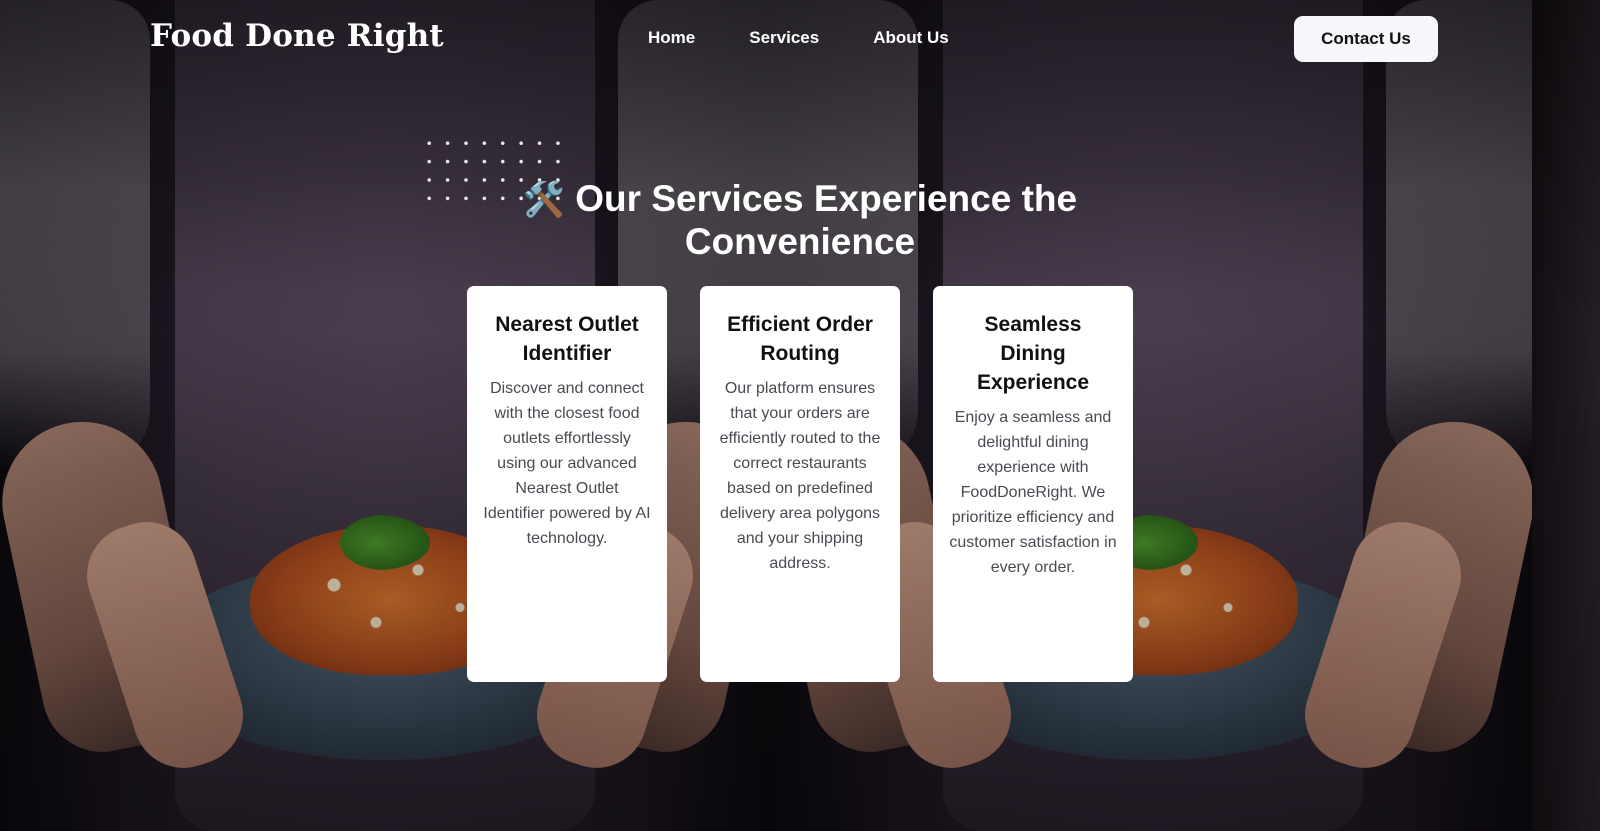 This screenshot has height=831, width=1600. Describe the element at coordinates (1366, 39) in the screenshot. I see `contact-us-button: Contact Us` at that location.